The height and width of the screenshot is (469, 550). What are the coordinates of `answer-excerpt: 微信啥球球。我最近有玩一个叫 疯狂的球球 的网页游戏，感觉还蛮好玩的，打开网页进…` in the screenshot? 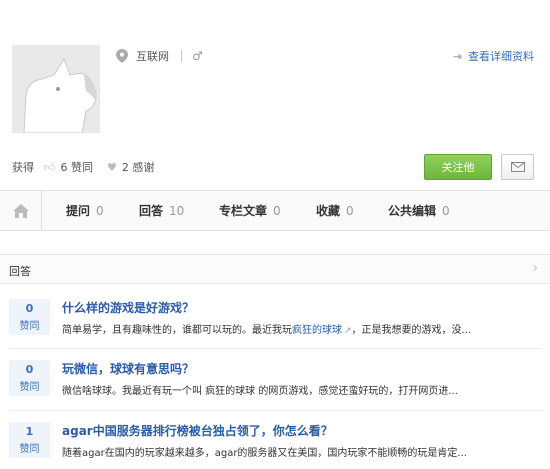 It's located at (301, 389).